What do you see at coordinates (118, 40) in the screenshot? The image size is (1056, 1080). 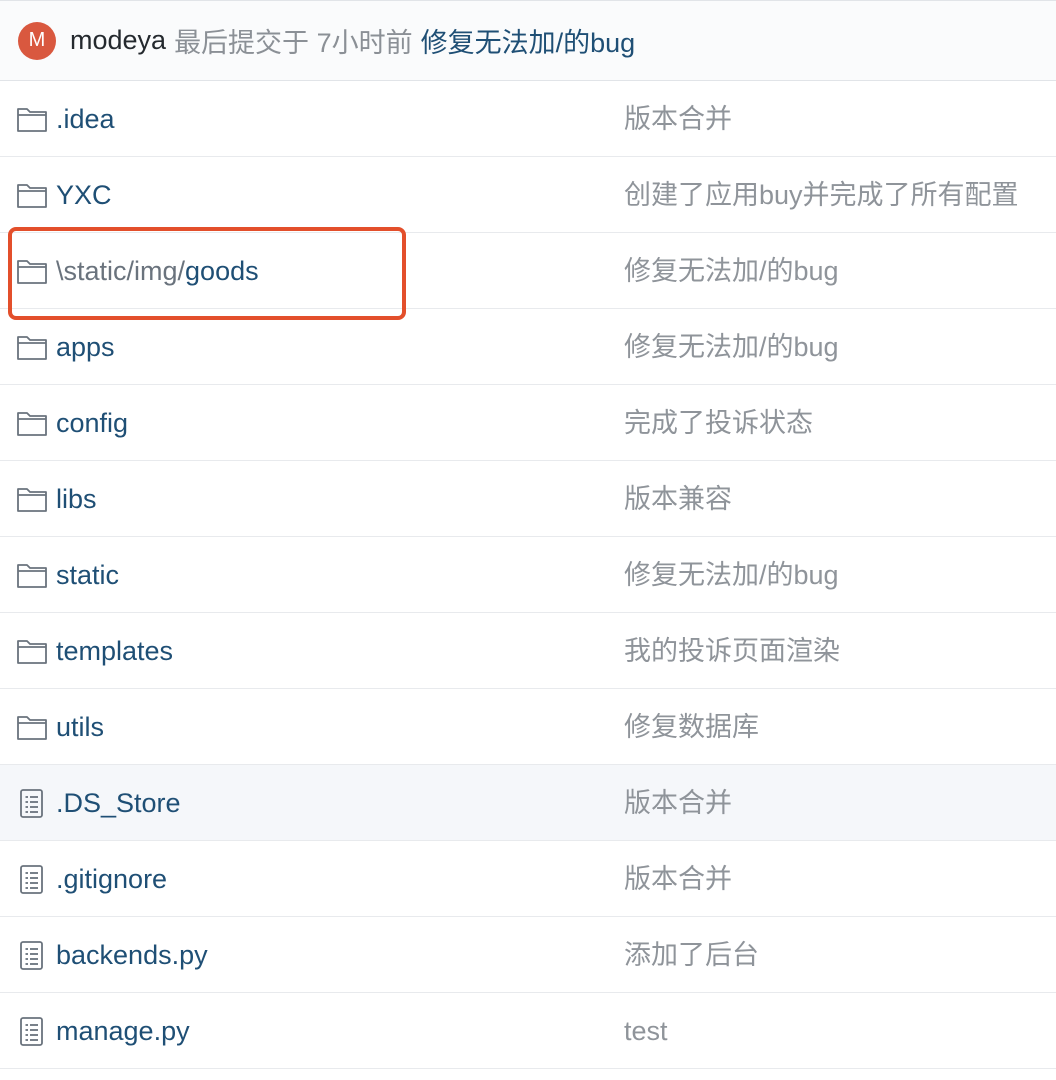 I see `commit-author: modeya` at bounding box center [118, 40].